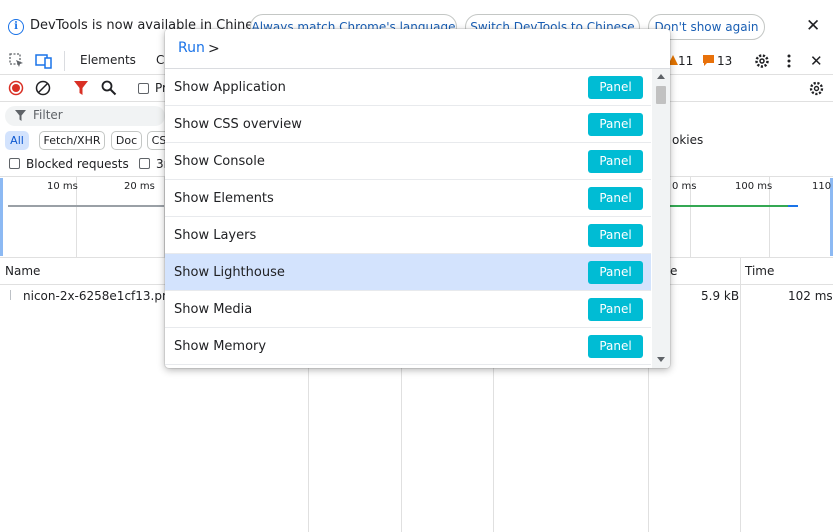 The height and width of the screenshot is (532, 833). Describe the element at coordinates (822, 186) in the screenshot. I see `tick-label: 110` at that location.